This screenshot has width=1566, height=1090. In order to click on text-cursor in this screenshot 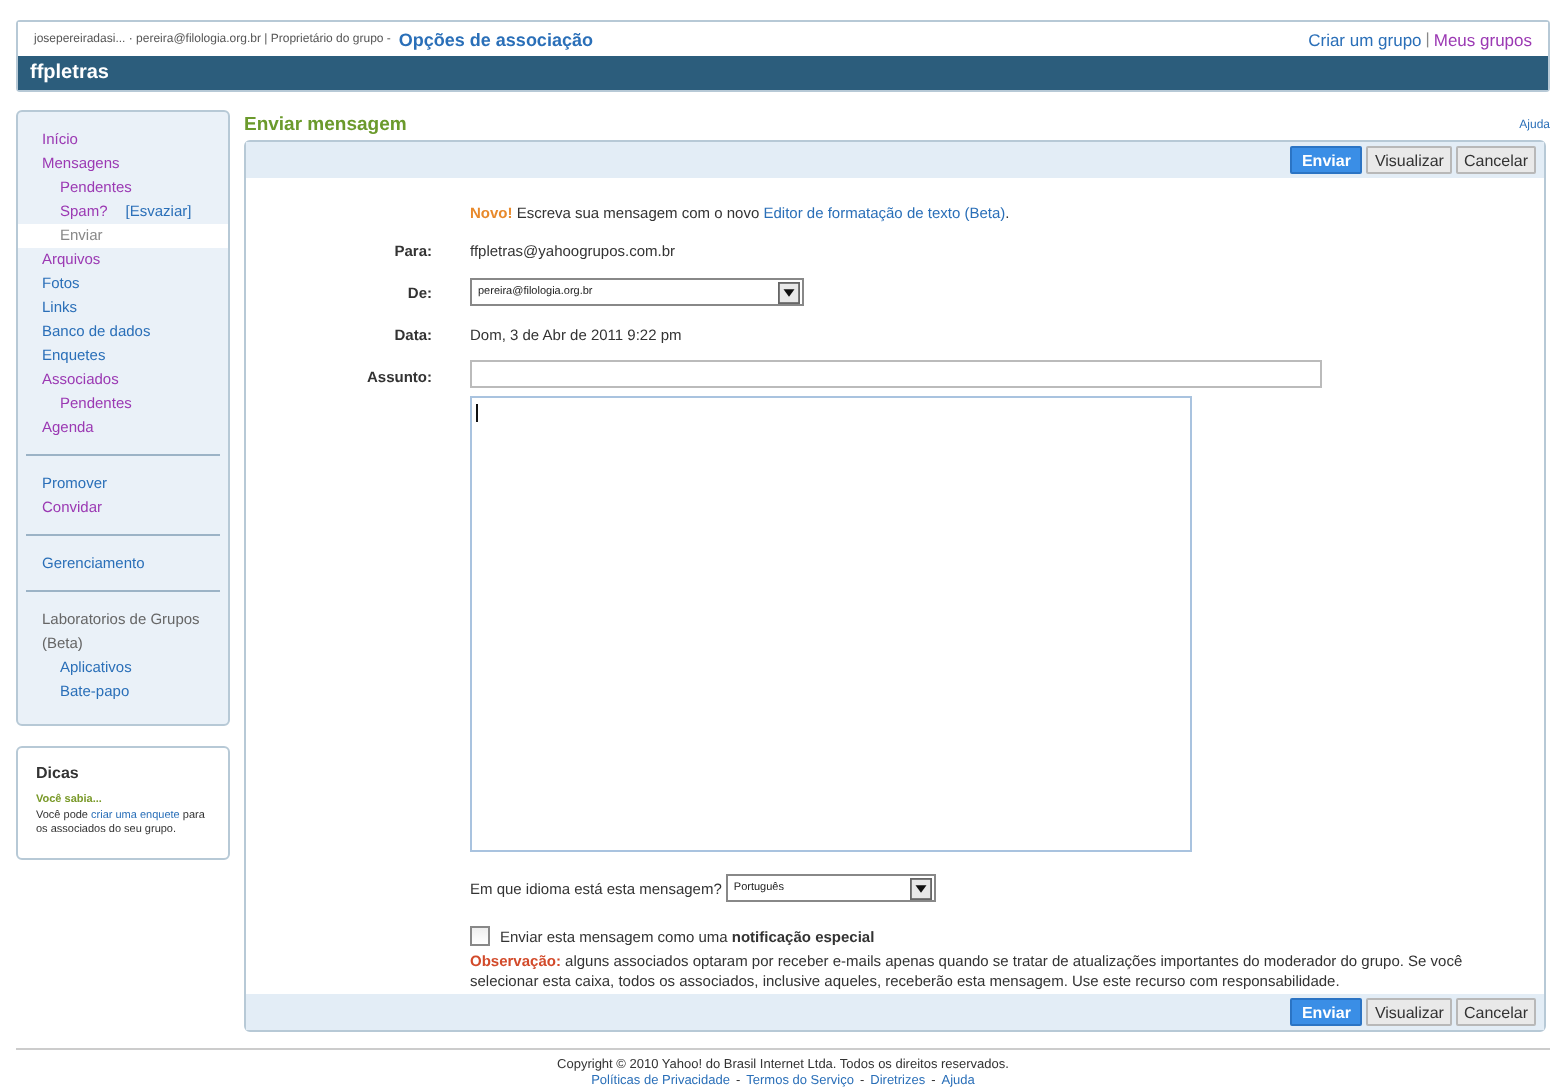, I will do `click(477, 413)`.